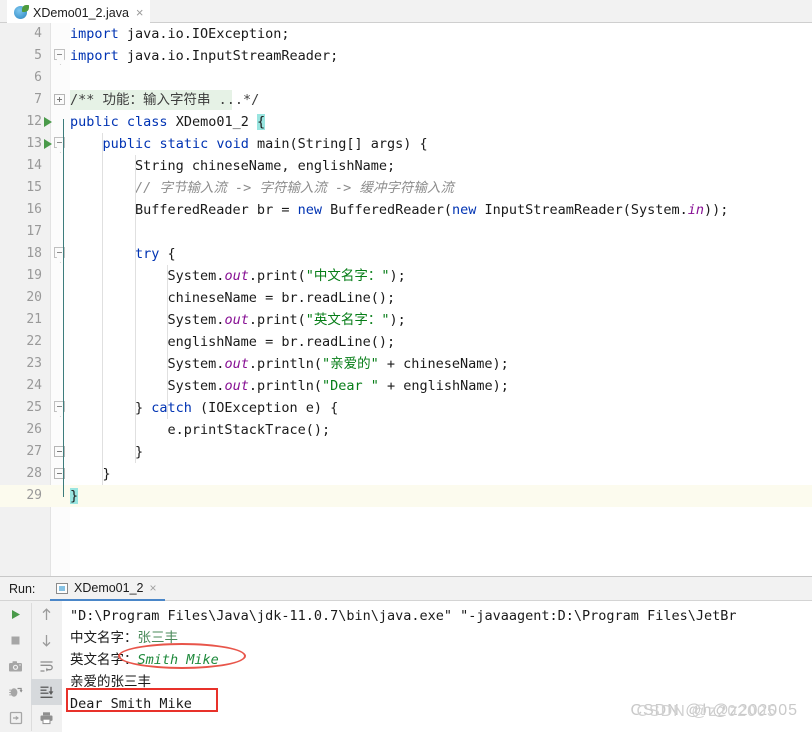 This screenshot has width=812, height=732. Describe the element at coordinates (204, 34) in the screenshot. I see `code-token: java.io.IOException;` at that location.